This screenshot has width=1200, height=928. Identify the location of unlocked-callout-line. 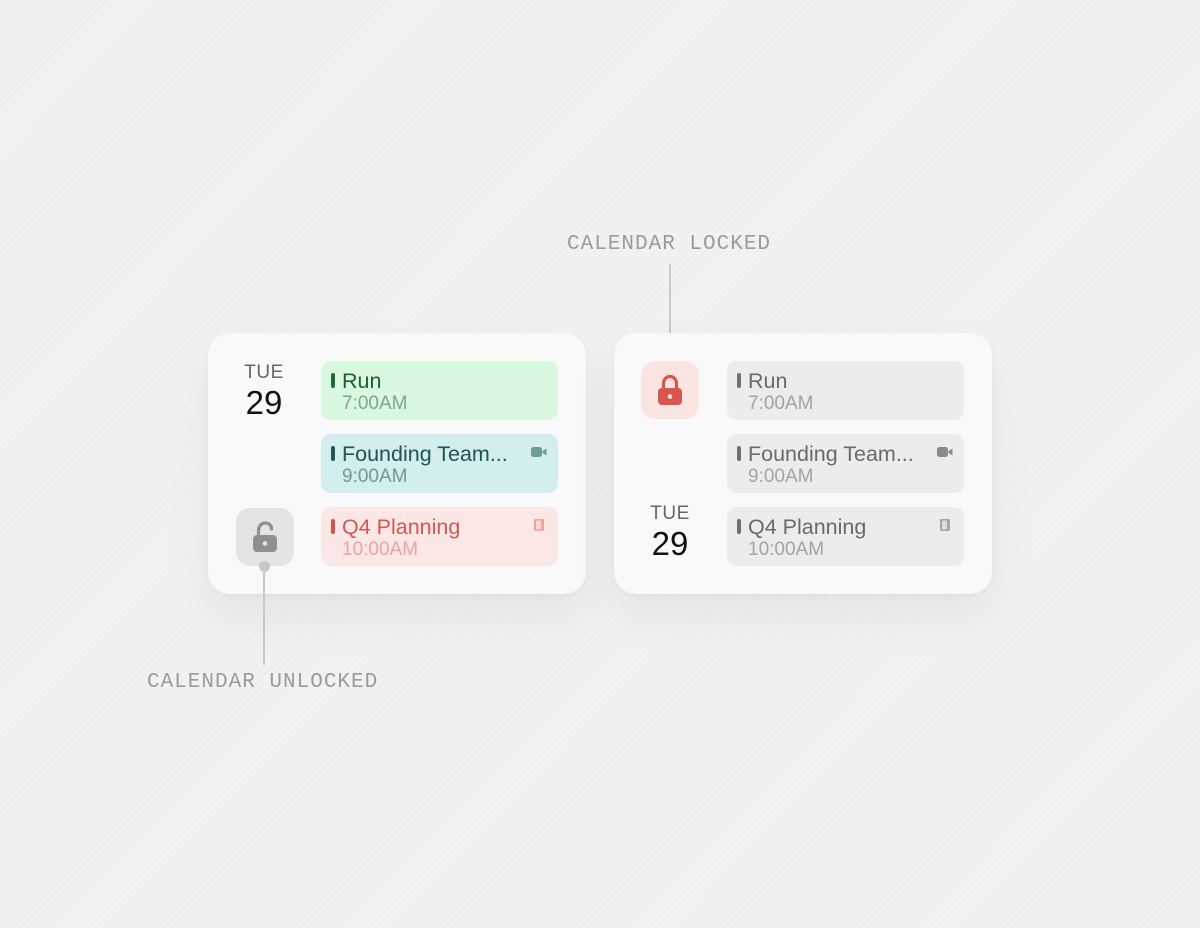
(264, 616).